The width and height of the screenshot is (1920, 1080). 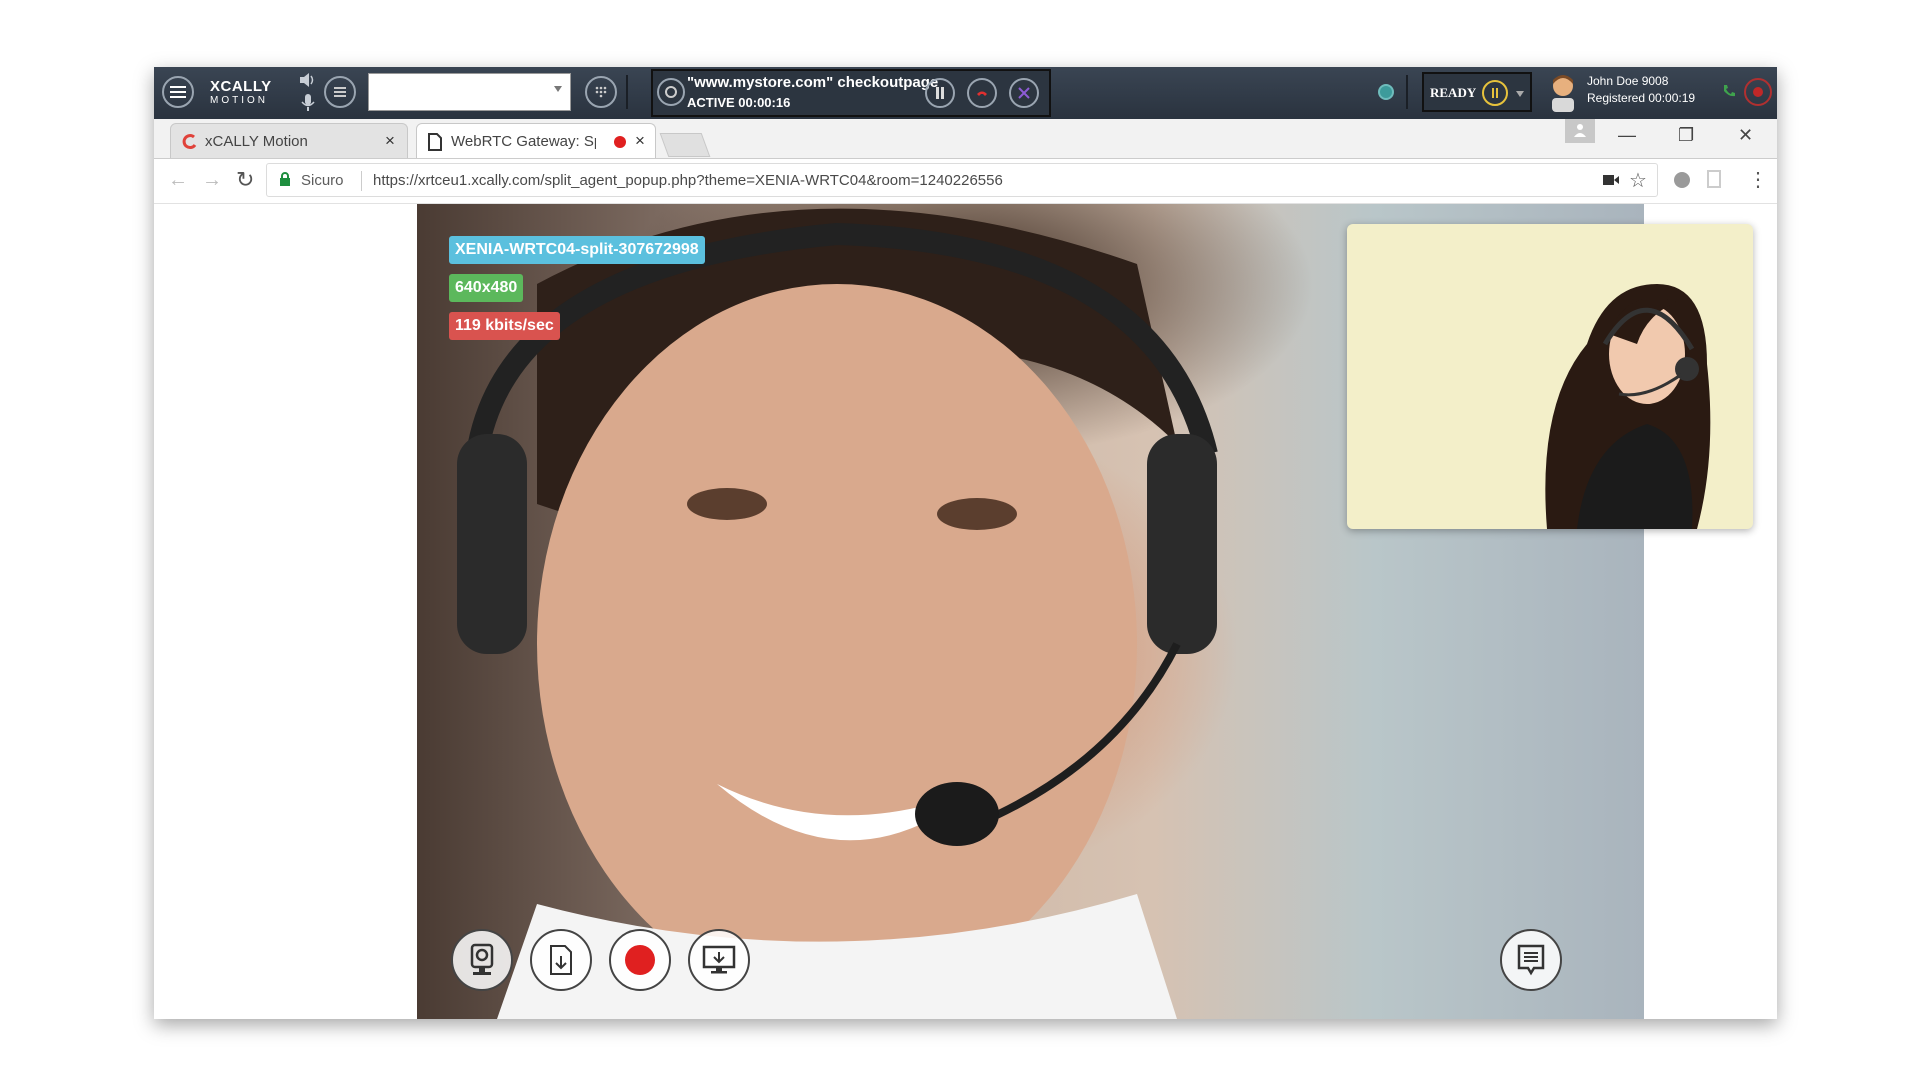 I want to click on profile-button, so click(x=1580, y=131).